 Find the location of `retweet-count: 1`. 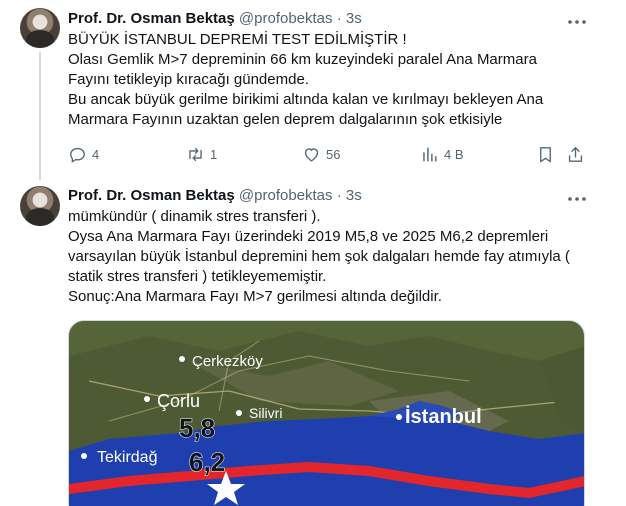

retweet-count: 1 is located at coordinates (214, 154).